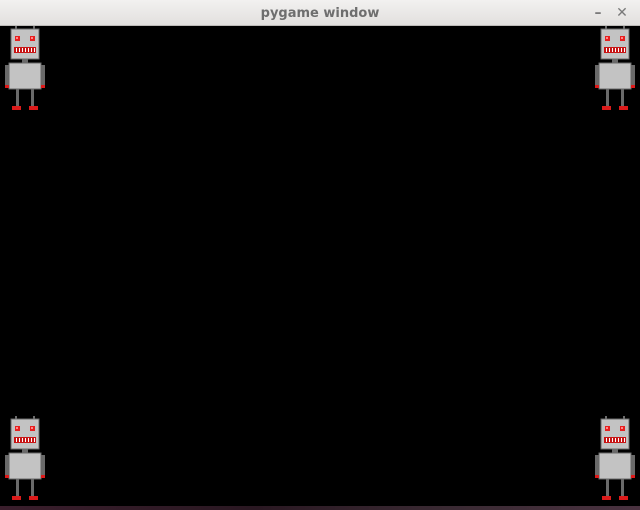 The image size is (640, 510). I want to click on minimize-button: –, so click(598, 13).